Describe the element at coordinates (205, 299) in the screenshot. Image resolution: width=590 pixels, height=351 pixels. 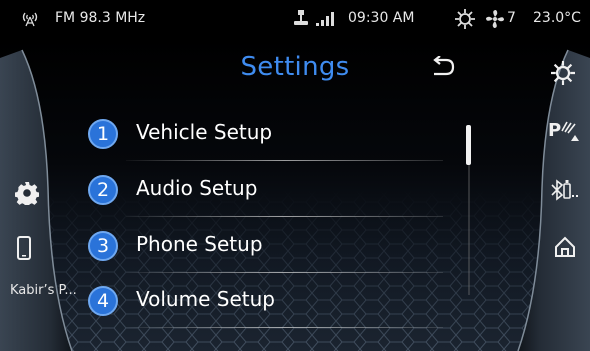
I see `menu-item-label: Volume Setup` at that location.